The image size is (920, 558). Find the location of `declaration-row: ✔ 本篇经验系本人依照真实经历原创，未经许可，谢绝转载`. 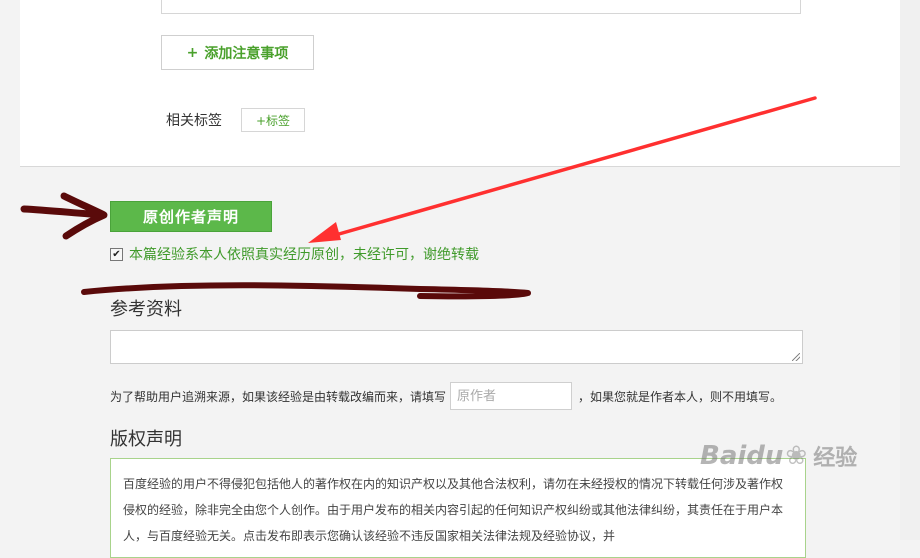

declaration-row: ✔ 本篇经验系本人依照真实经历原创，未经许可，谢绝转载 is located at coordinates (294, 254).